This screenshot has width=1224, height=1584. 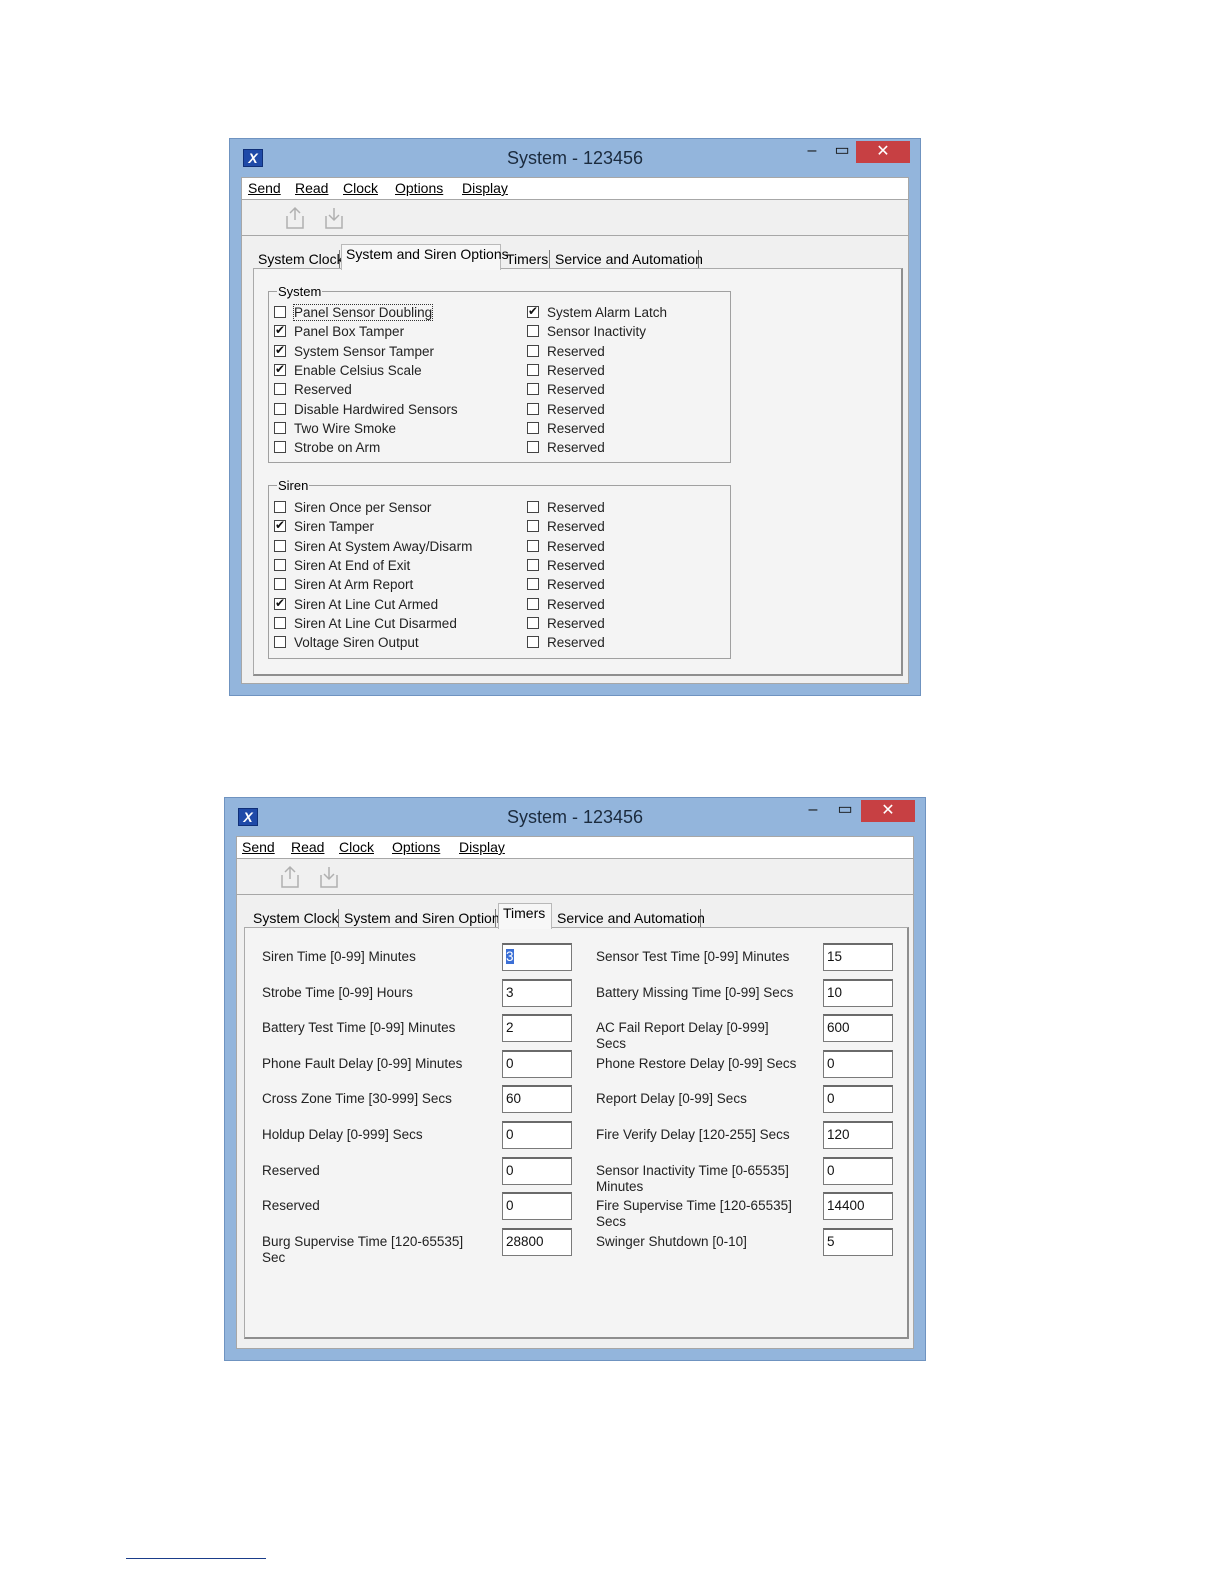 I want to click on timer-label: Sensor Test Time [0-99] Minutes, so click(x=693, y=956).